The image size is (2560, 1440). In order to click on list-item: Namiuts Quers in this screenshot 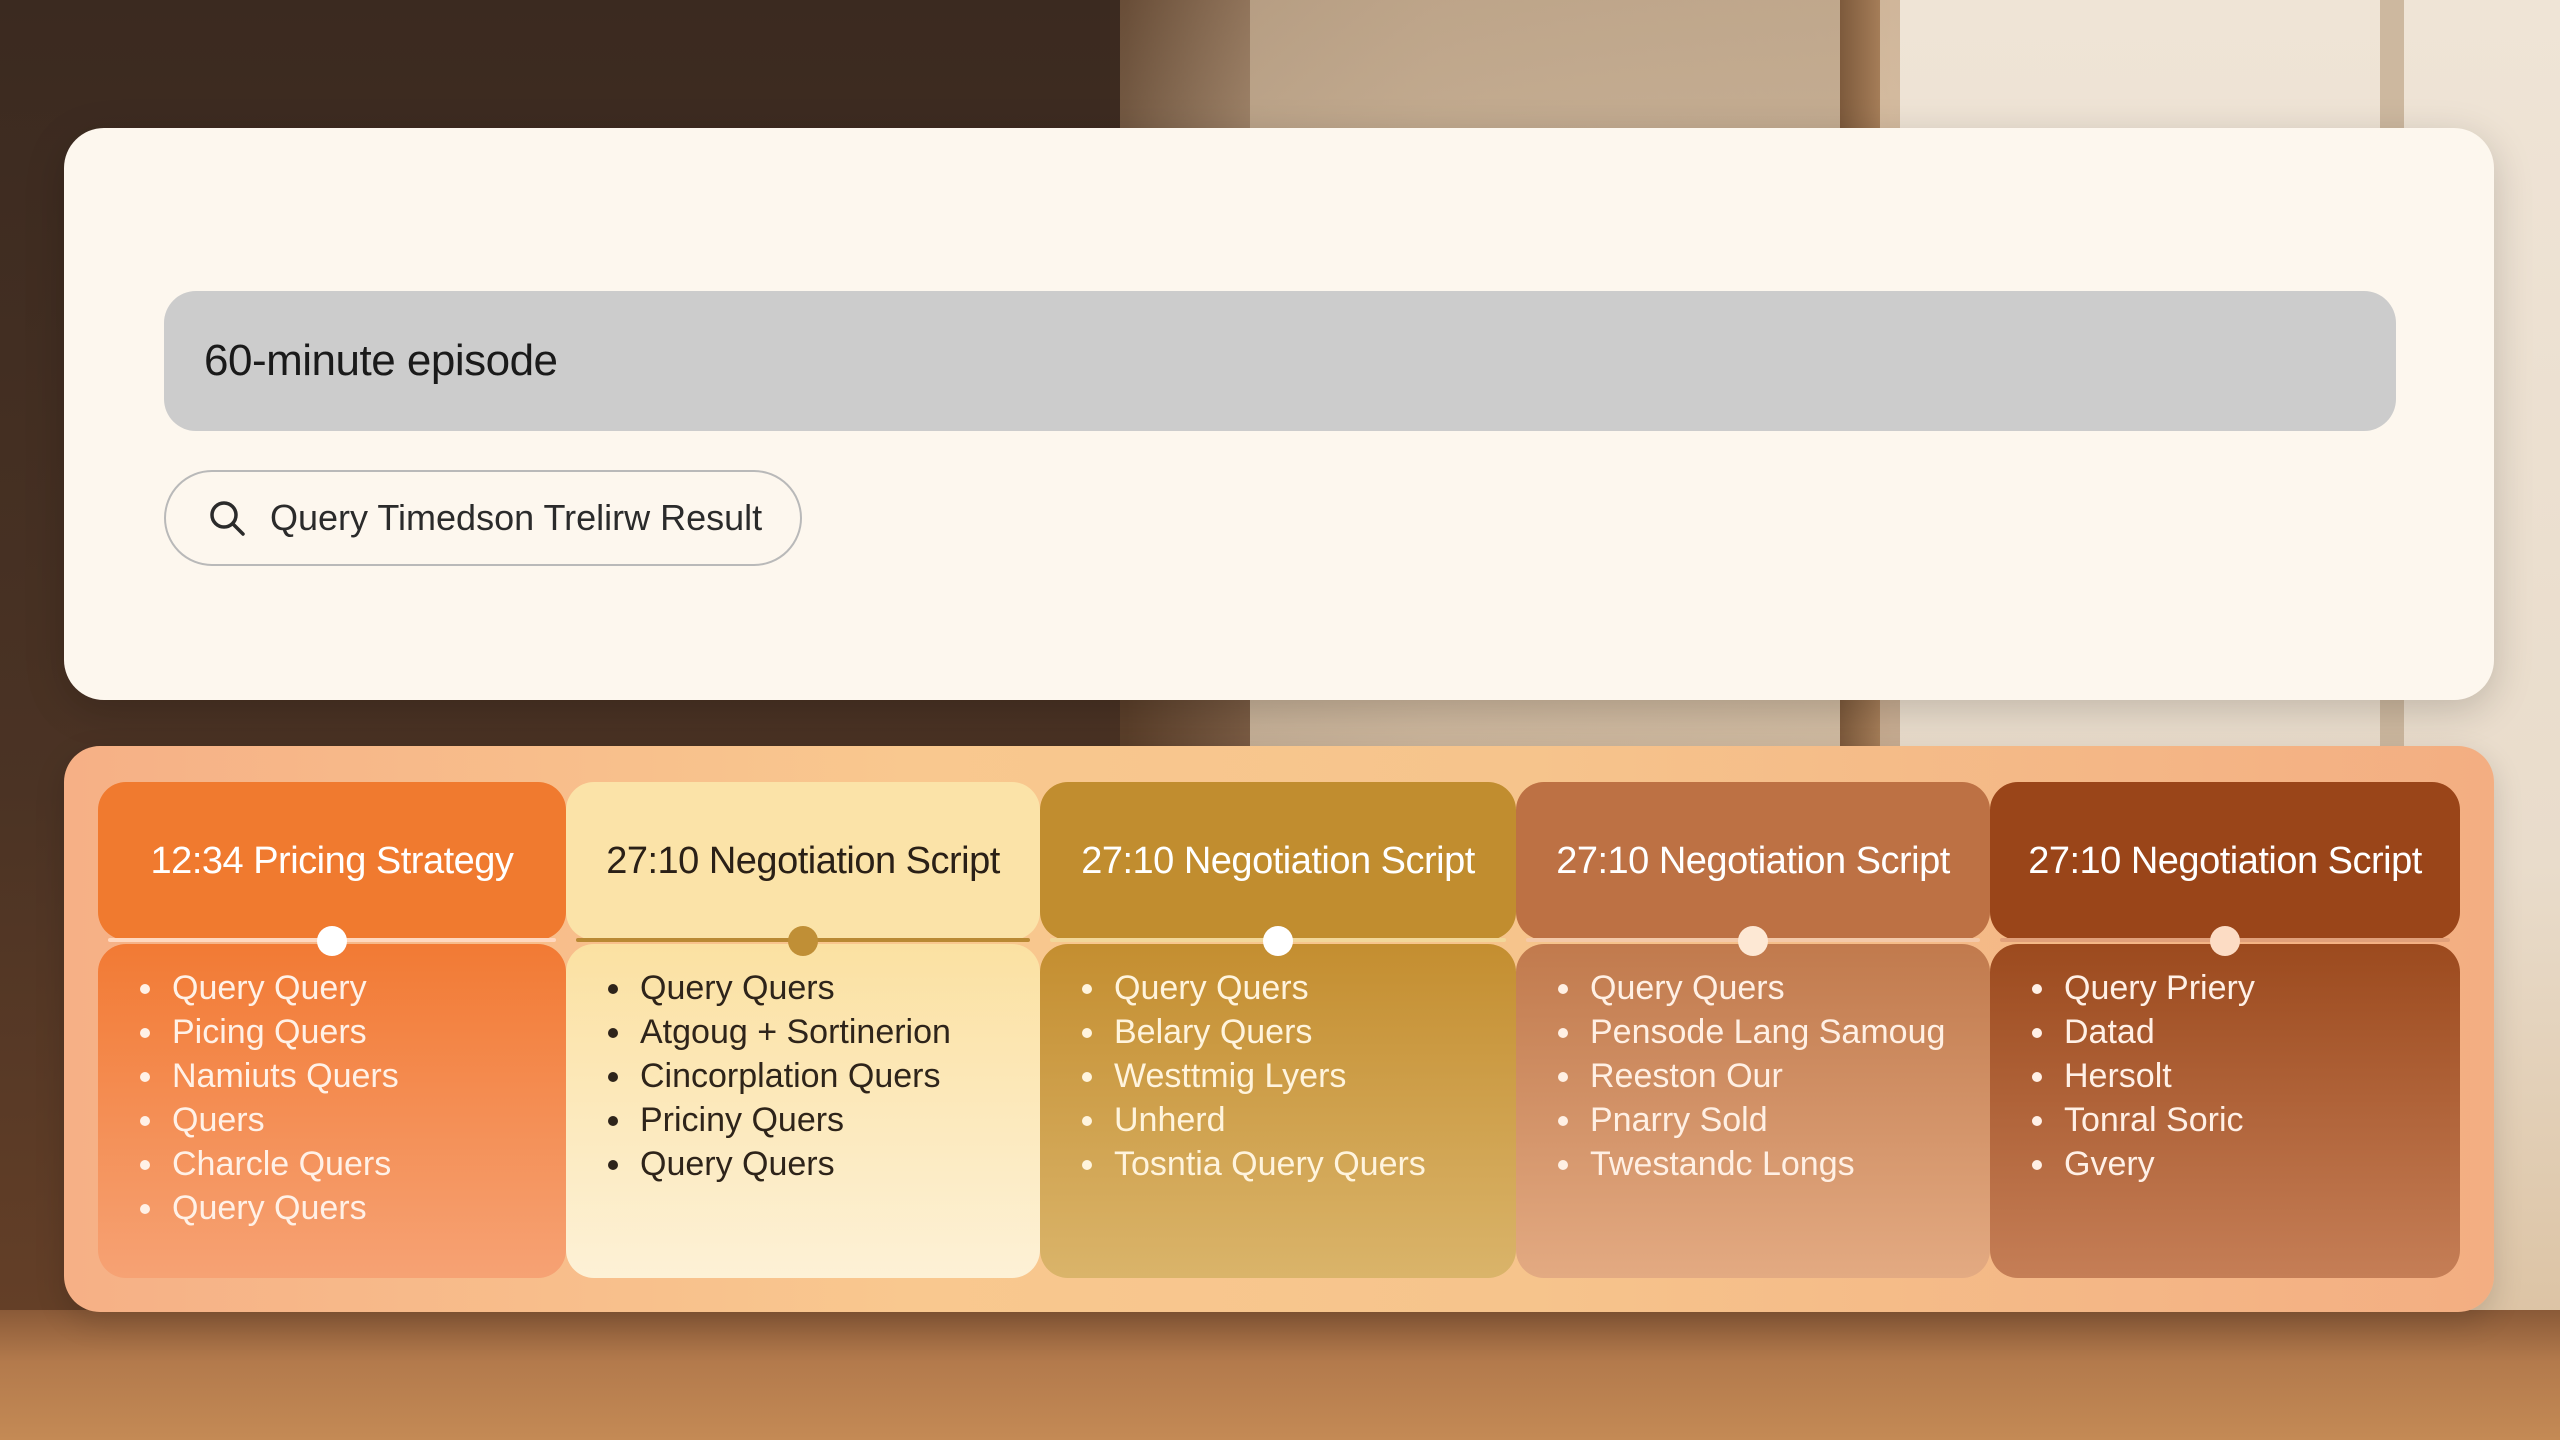, I will do `click(268, 1076)`.